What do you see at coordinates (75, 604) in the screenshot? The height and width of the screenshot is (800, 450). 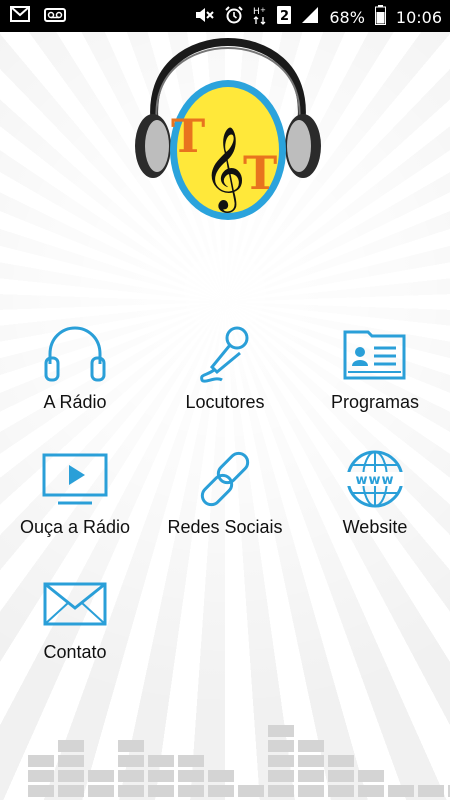 I see `envelope-icon` at bounding box center [75, 604].